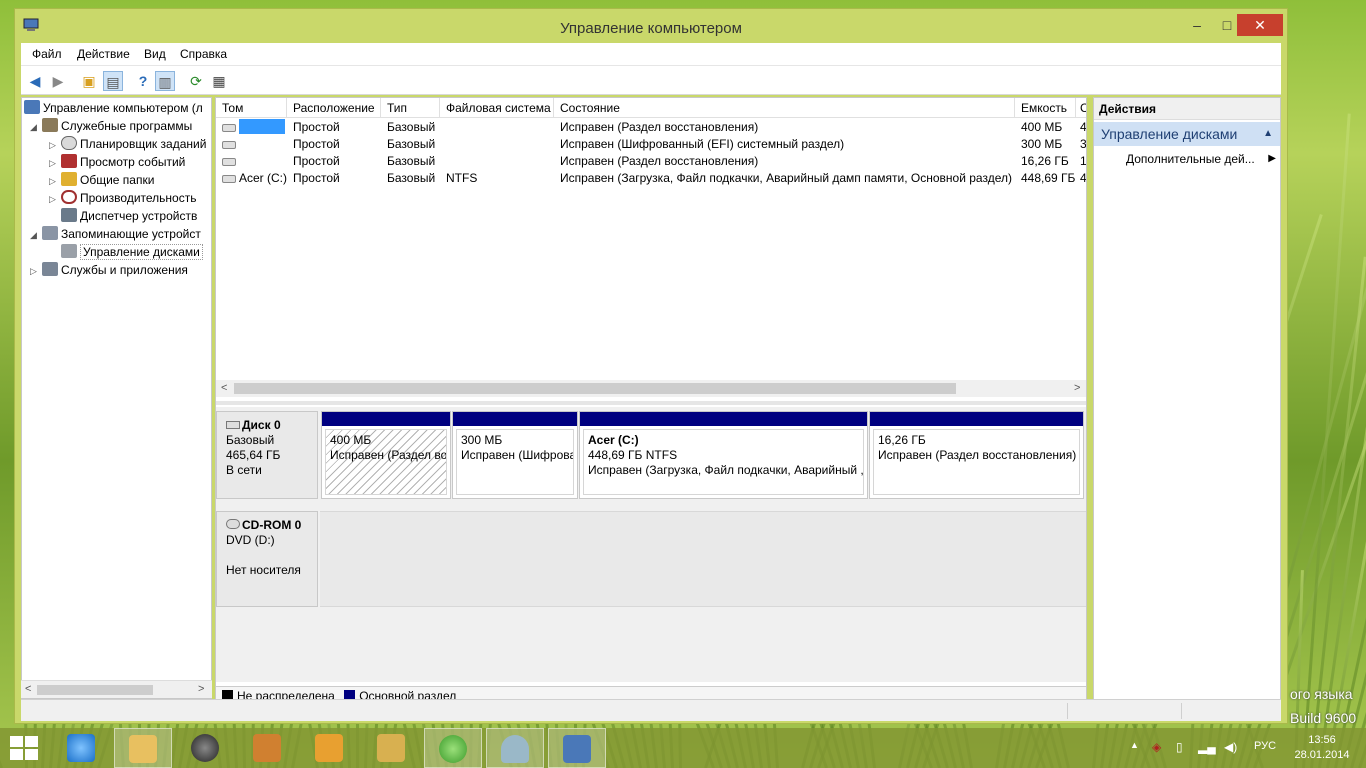 The image size is (1366, 768). What do you see at coordinates (1156, 747) in the screenshot?
I see `antivirus-icon: ◈` at bounding box center [1156, 747].